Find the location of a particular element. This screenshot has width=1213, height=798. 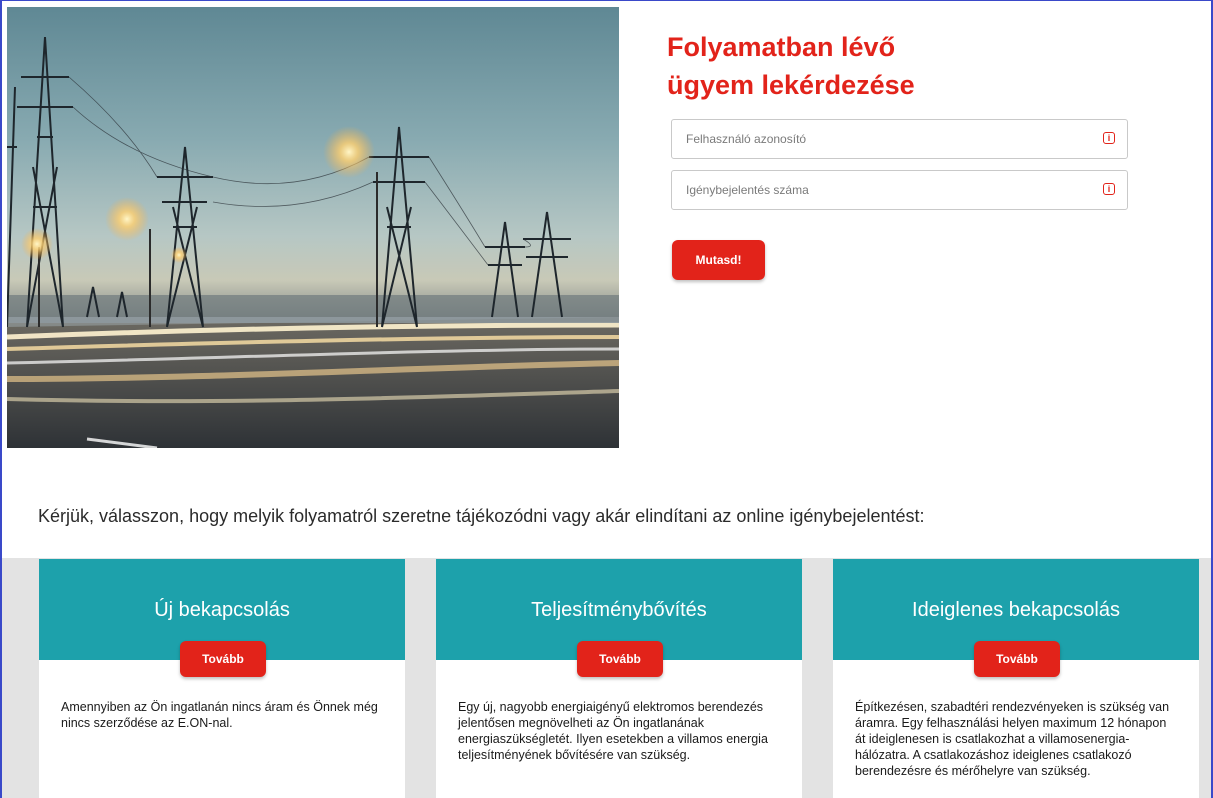

request-number-field: i is located at coordinates (899, 190).